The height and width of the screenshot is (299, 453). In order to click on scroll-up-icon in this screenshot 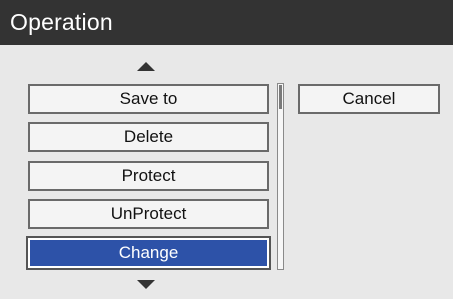, I will do `click(146, 66)`.